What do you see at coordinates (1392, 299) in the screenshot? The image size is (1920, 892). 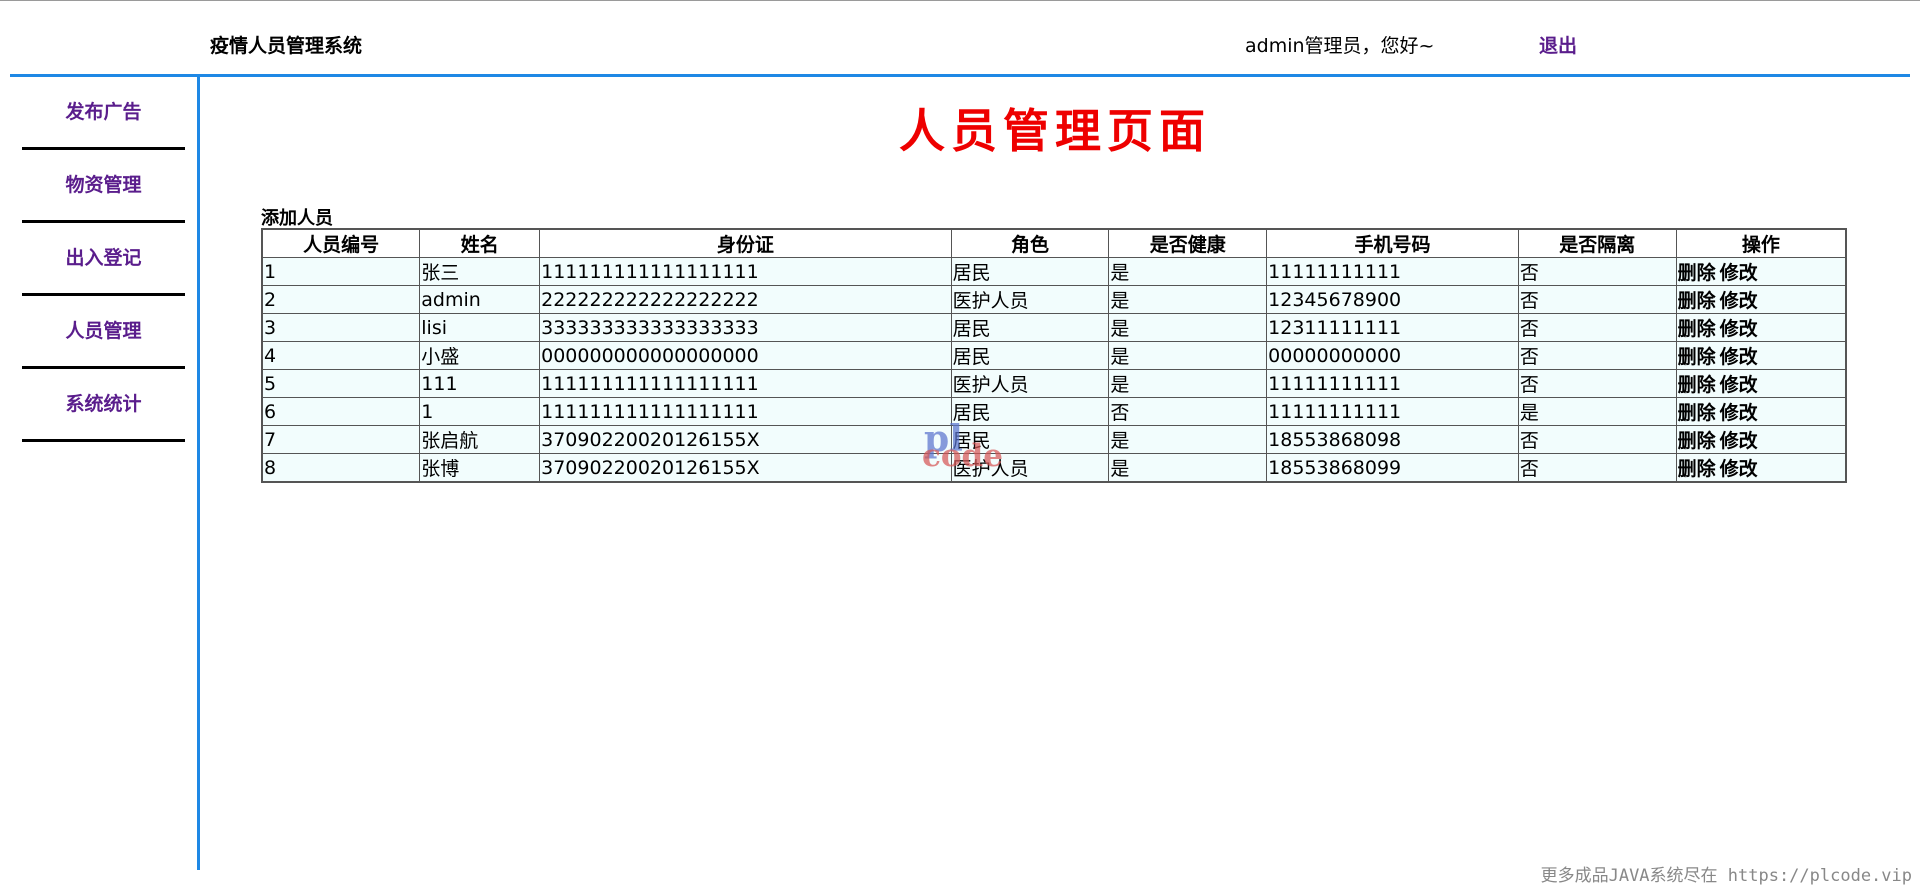 I see `cell-phone: 12345678900` at bounding box center [1392, 299].